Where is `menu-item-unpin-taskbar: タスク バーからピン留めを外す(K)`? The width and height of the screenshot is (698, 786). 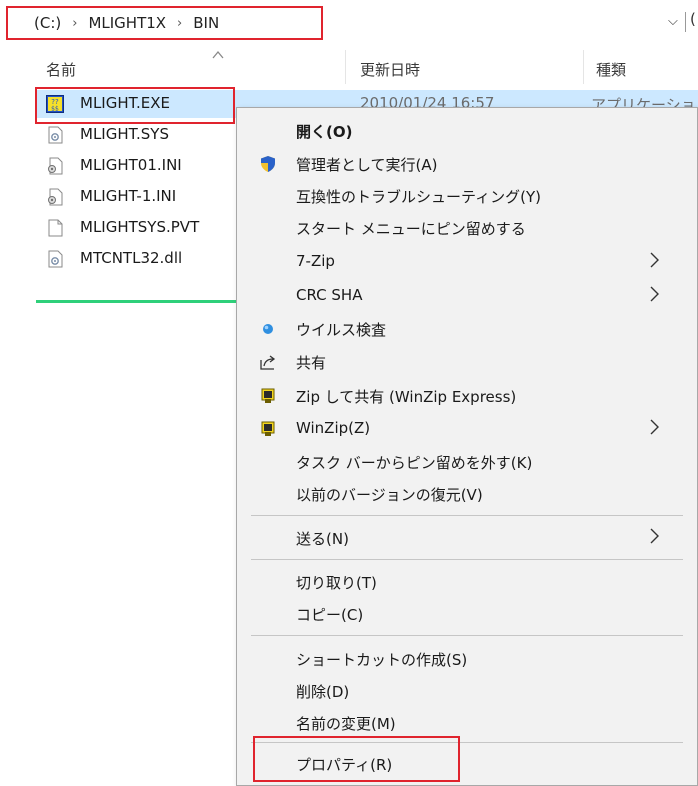
menu-item-unpin-taskbar: タスク バーからピン留めを外す(K) is located at coordinates (467, 461).